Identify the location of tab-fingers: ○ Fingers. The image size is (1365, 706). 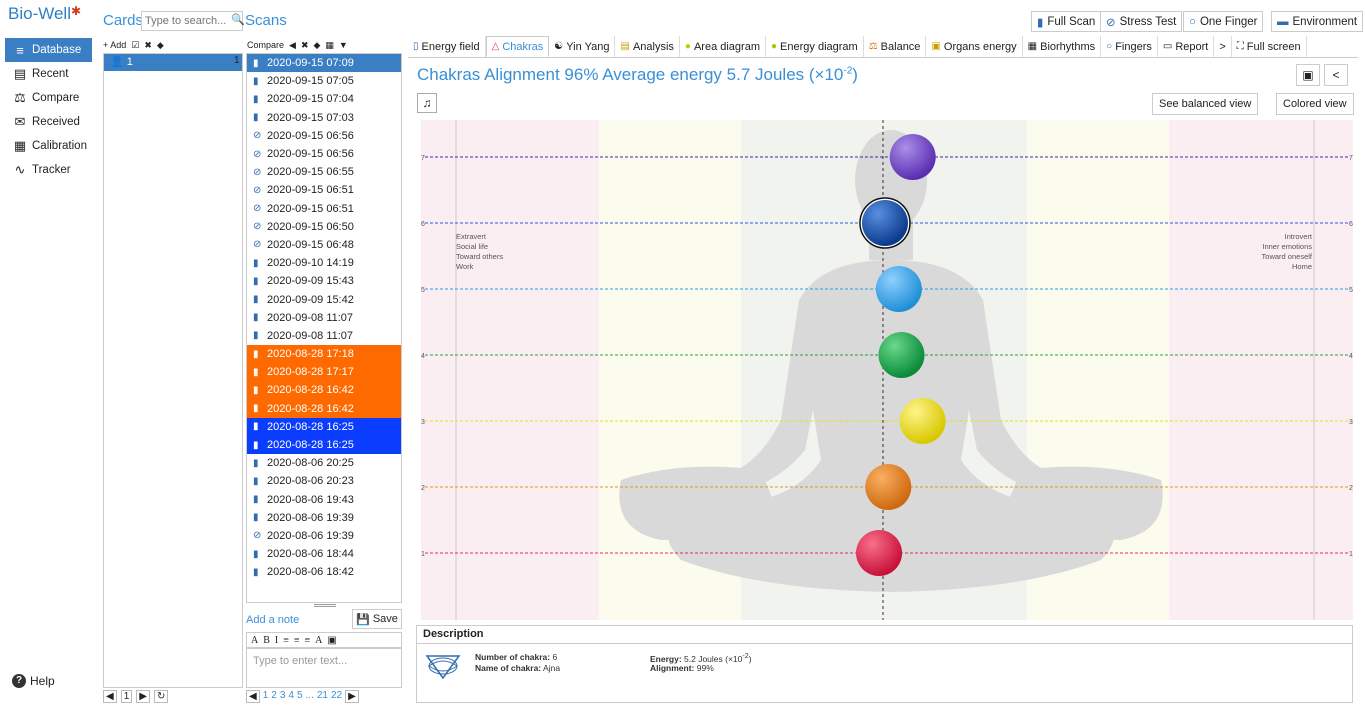
(1129, 46).